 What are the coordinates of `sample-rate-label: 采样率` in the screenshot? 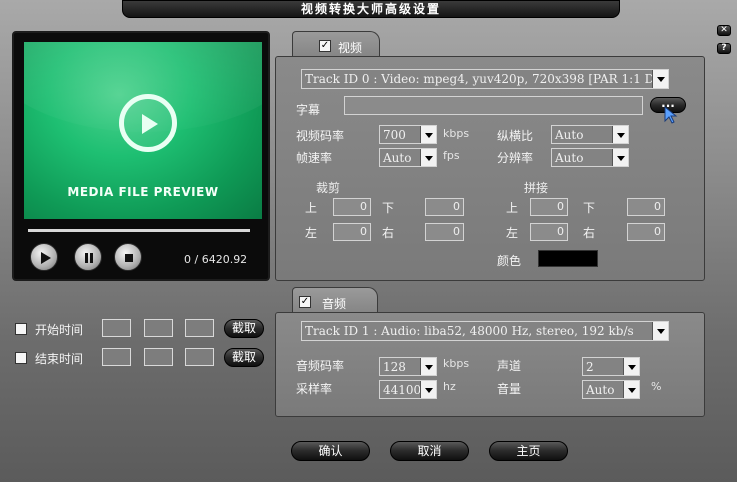 It's located at (314, 389).